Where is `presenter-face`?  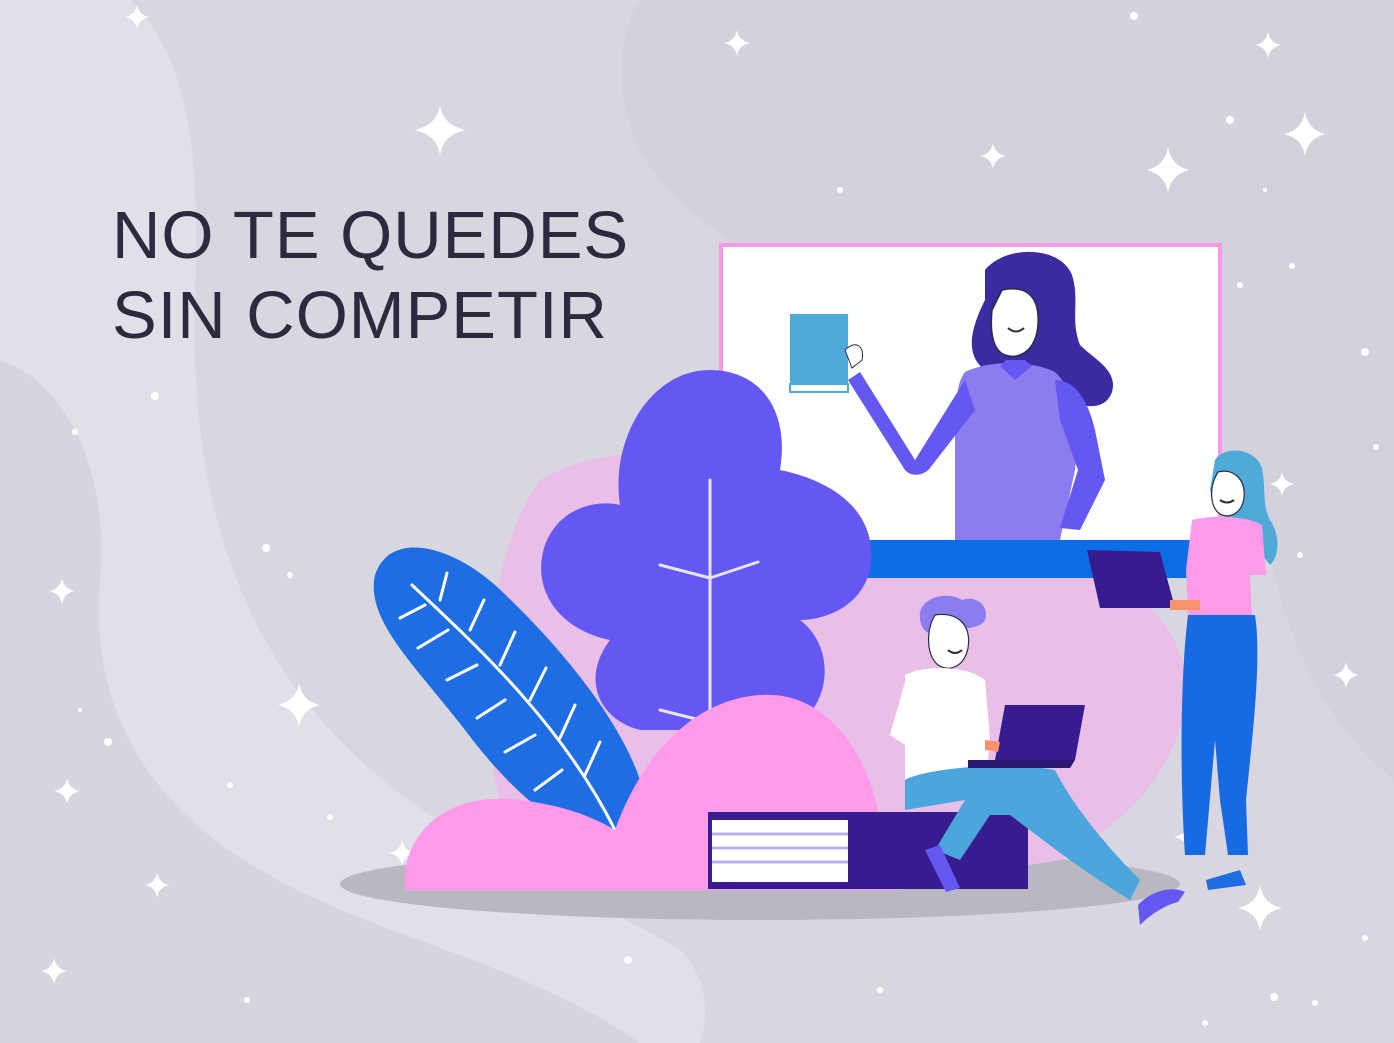 presenter-face is located at coordinates (1014, 322).